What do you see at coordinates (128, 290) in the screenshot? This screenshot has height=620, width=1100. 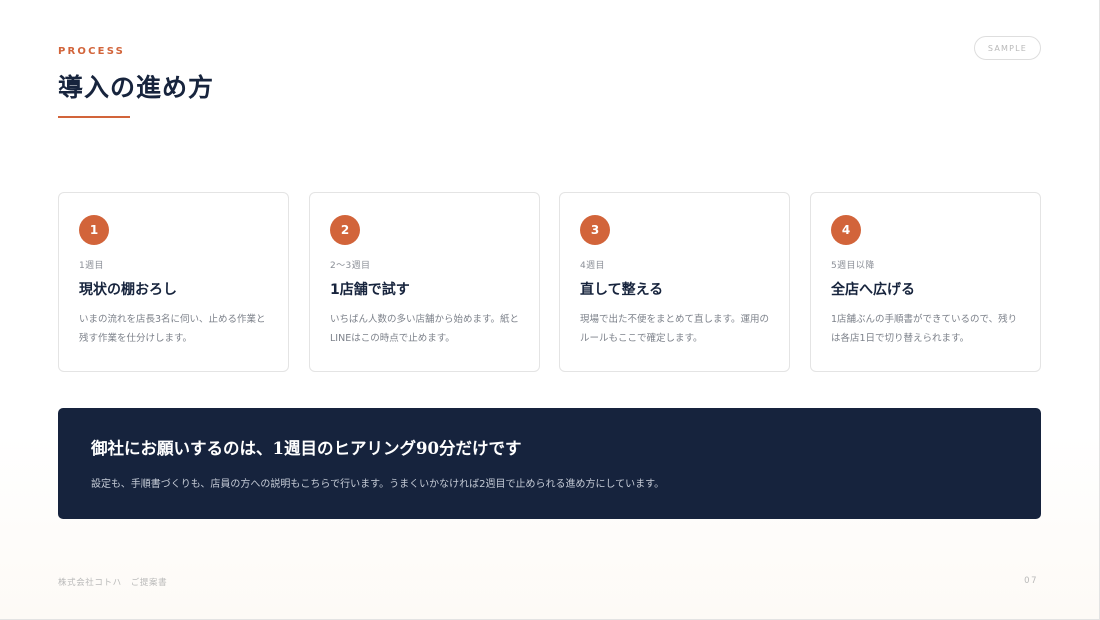 I see `step-title: 現状の棚おろし` at bounding box center [128, 290].